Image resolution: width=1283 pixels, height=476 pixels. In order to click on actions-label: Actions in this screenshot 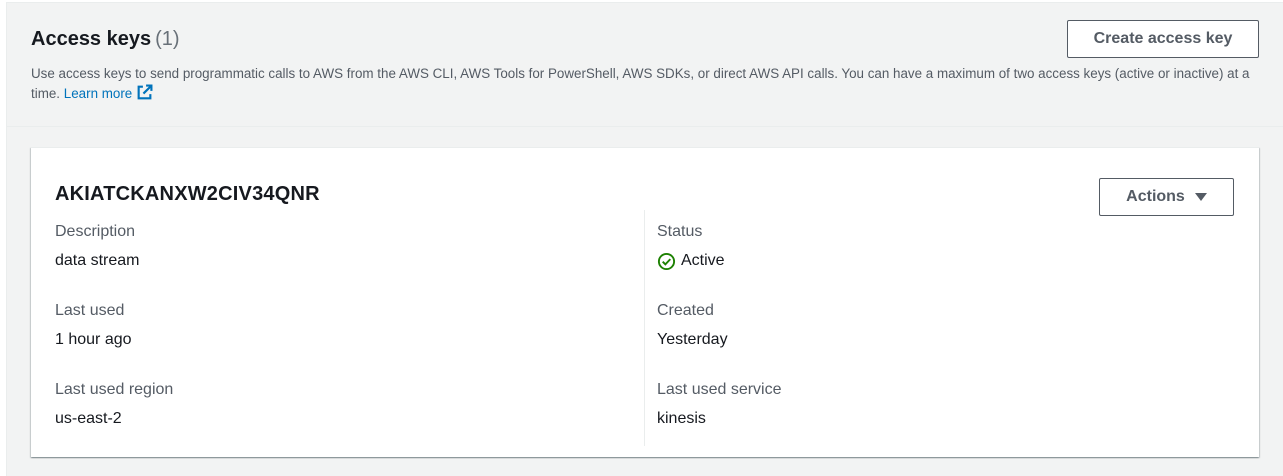, I will do `click(1155, 196)`.